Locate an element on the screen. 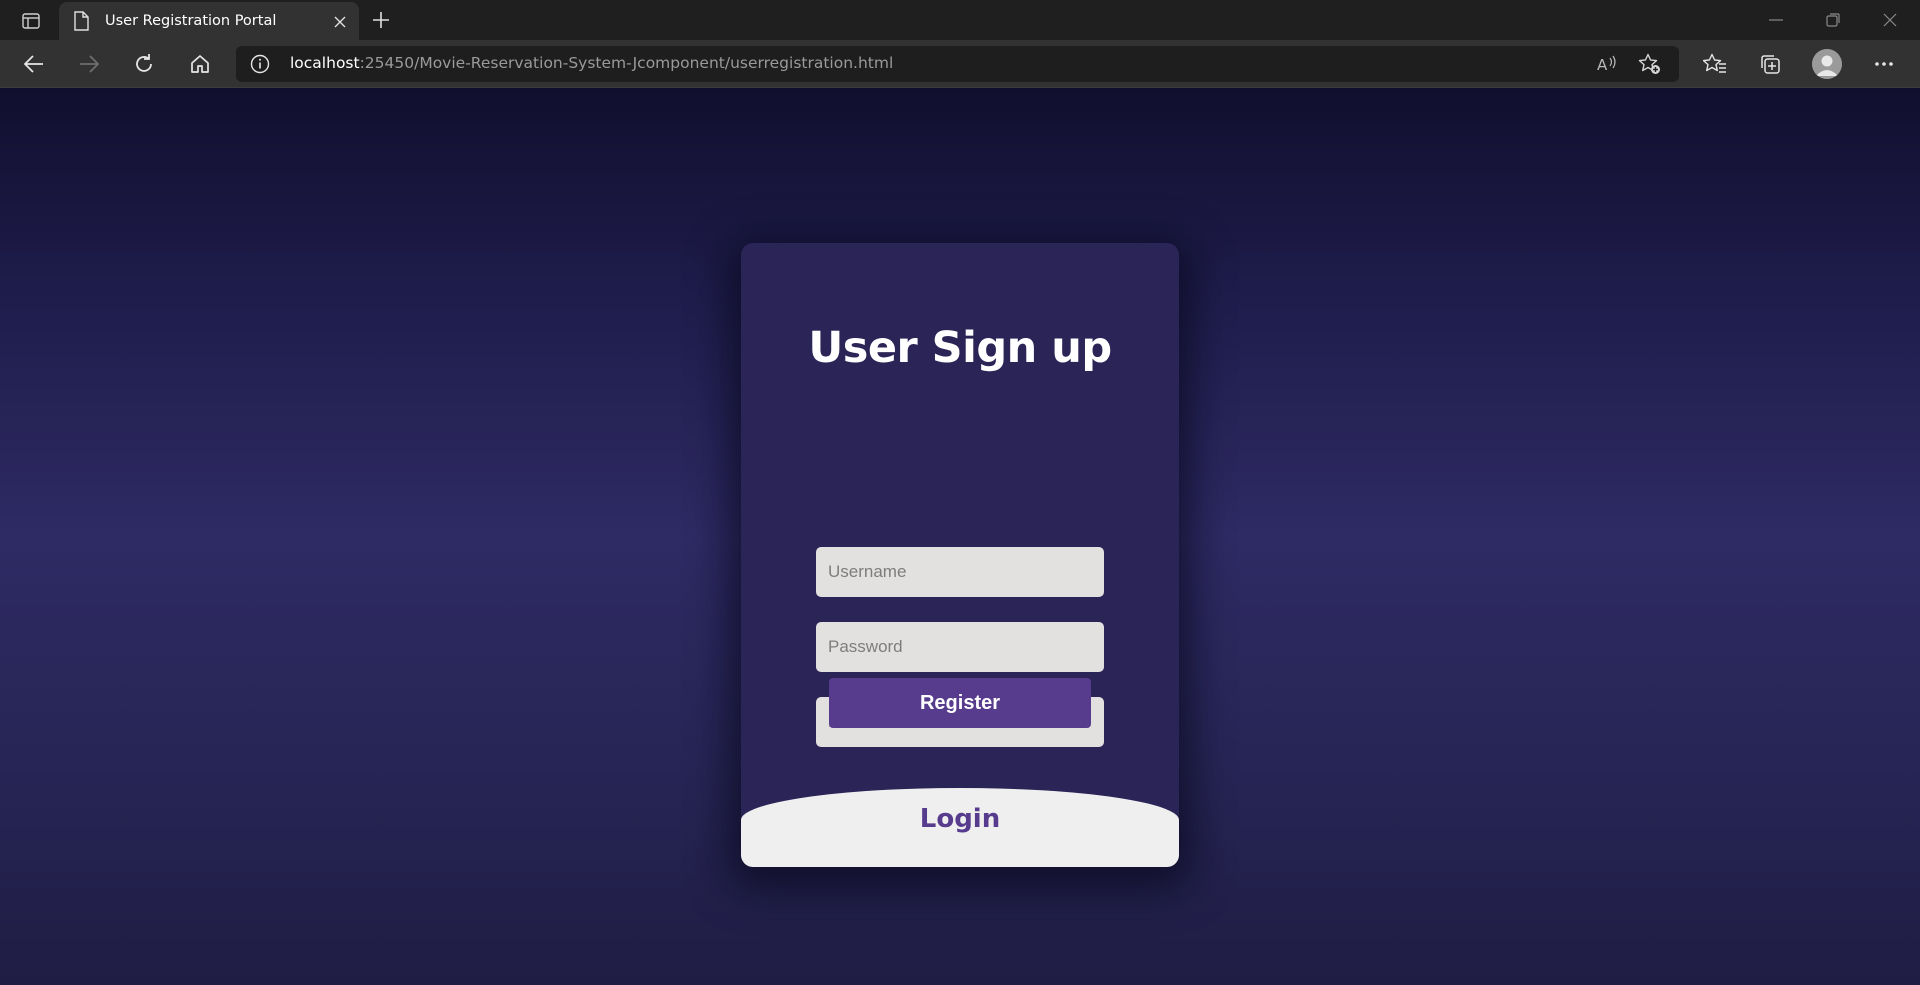 This screenshot has width=1920, height=985. login-panel: Login is located at coordinates (960, 827).